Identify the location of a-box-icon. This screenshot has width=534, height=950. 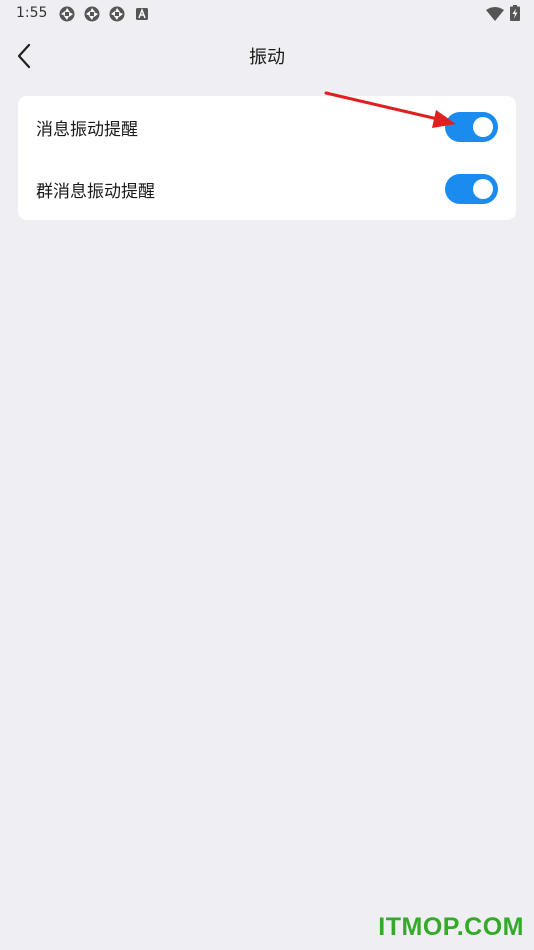
(141, 13).